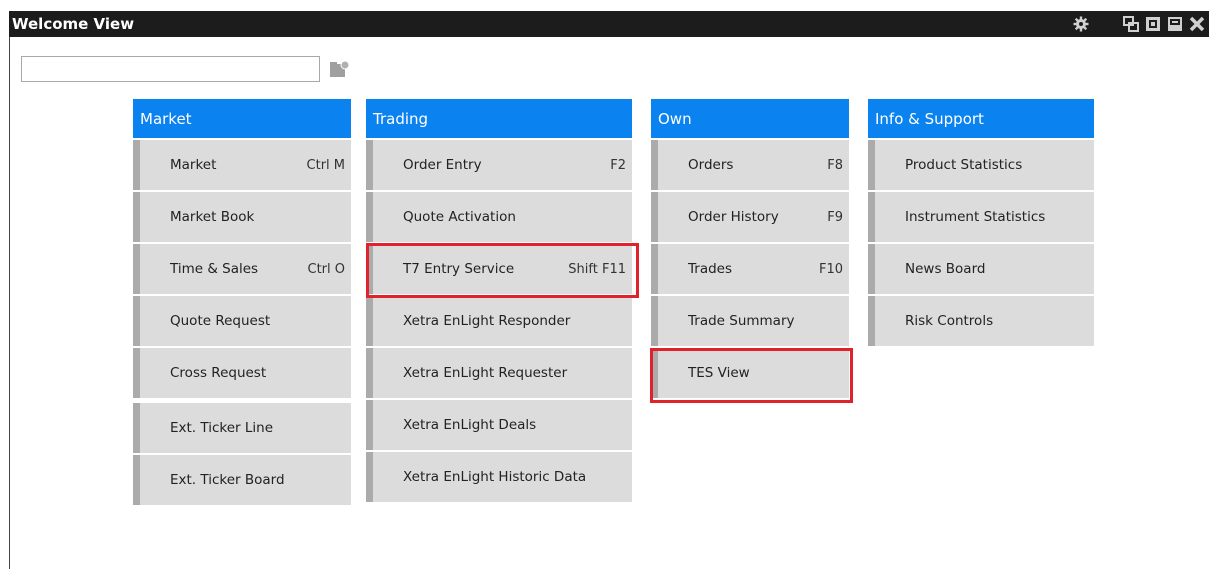 Image resolution: width=1209 pixels, height=569 pixels. I want to click on product-statistics-item: Product Statistics, so click(981, 165).